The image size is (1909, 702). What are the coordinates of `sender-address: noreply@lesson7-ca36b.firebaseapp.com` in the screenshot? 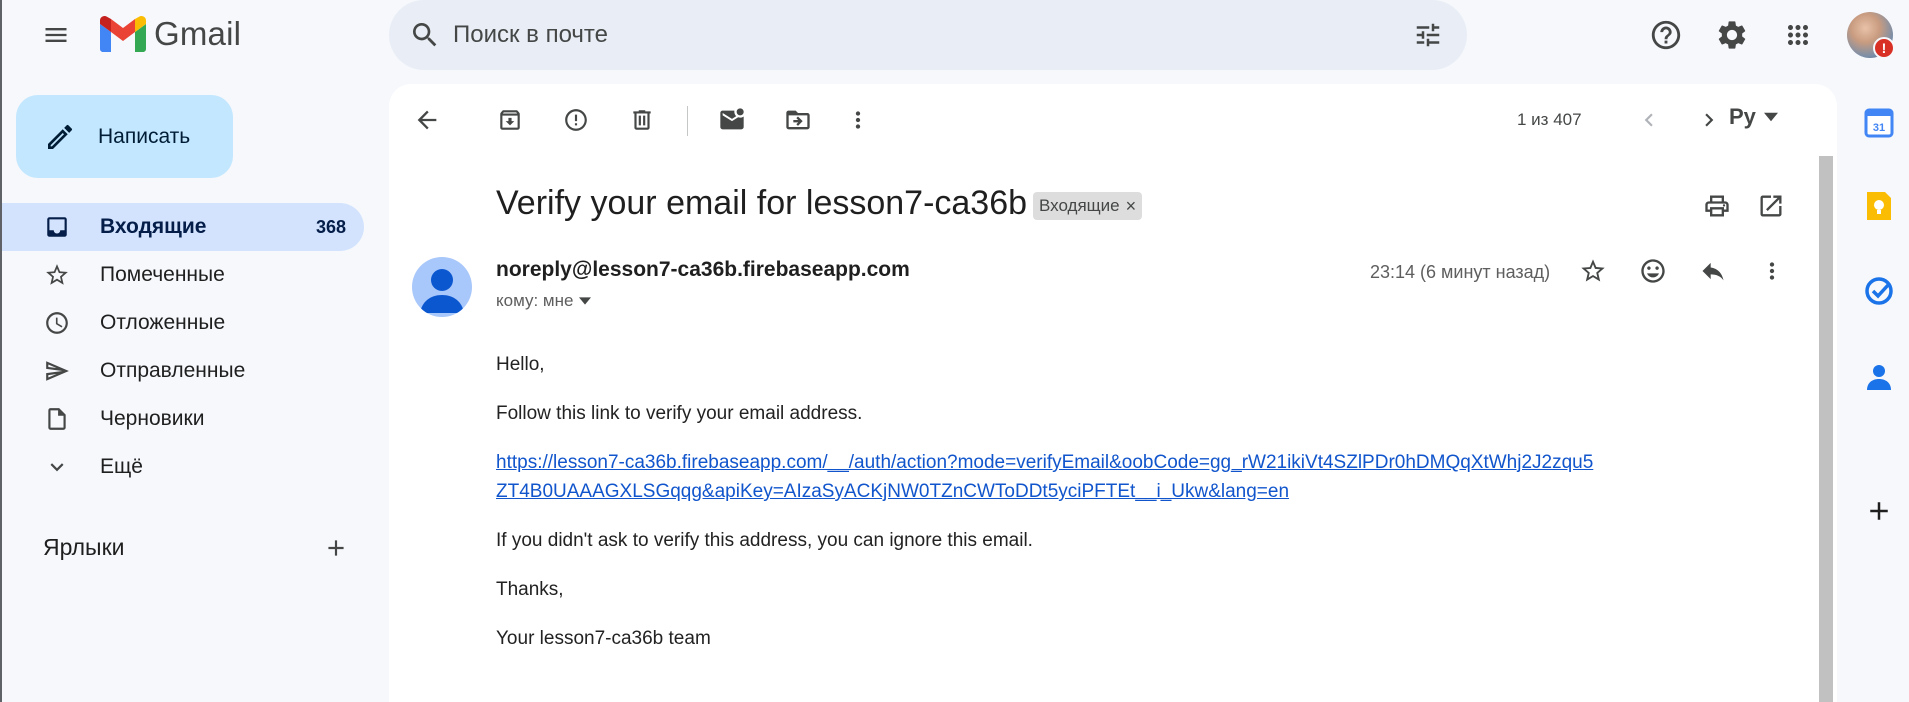 It's located at (703, 270).